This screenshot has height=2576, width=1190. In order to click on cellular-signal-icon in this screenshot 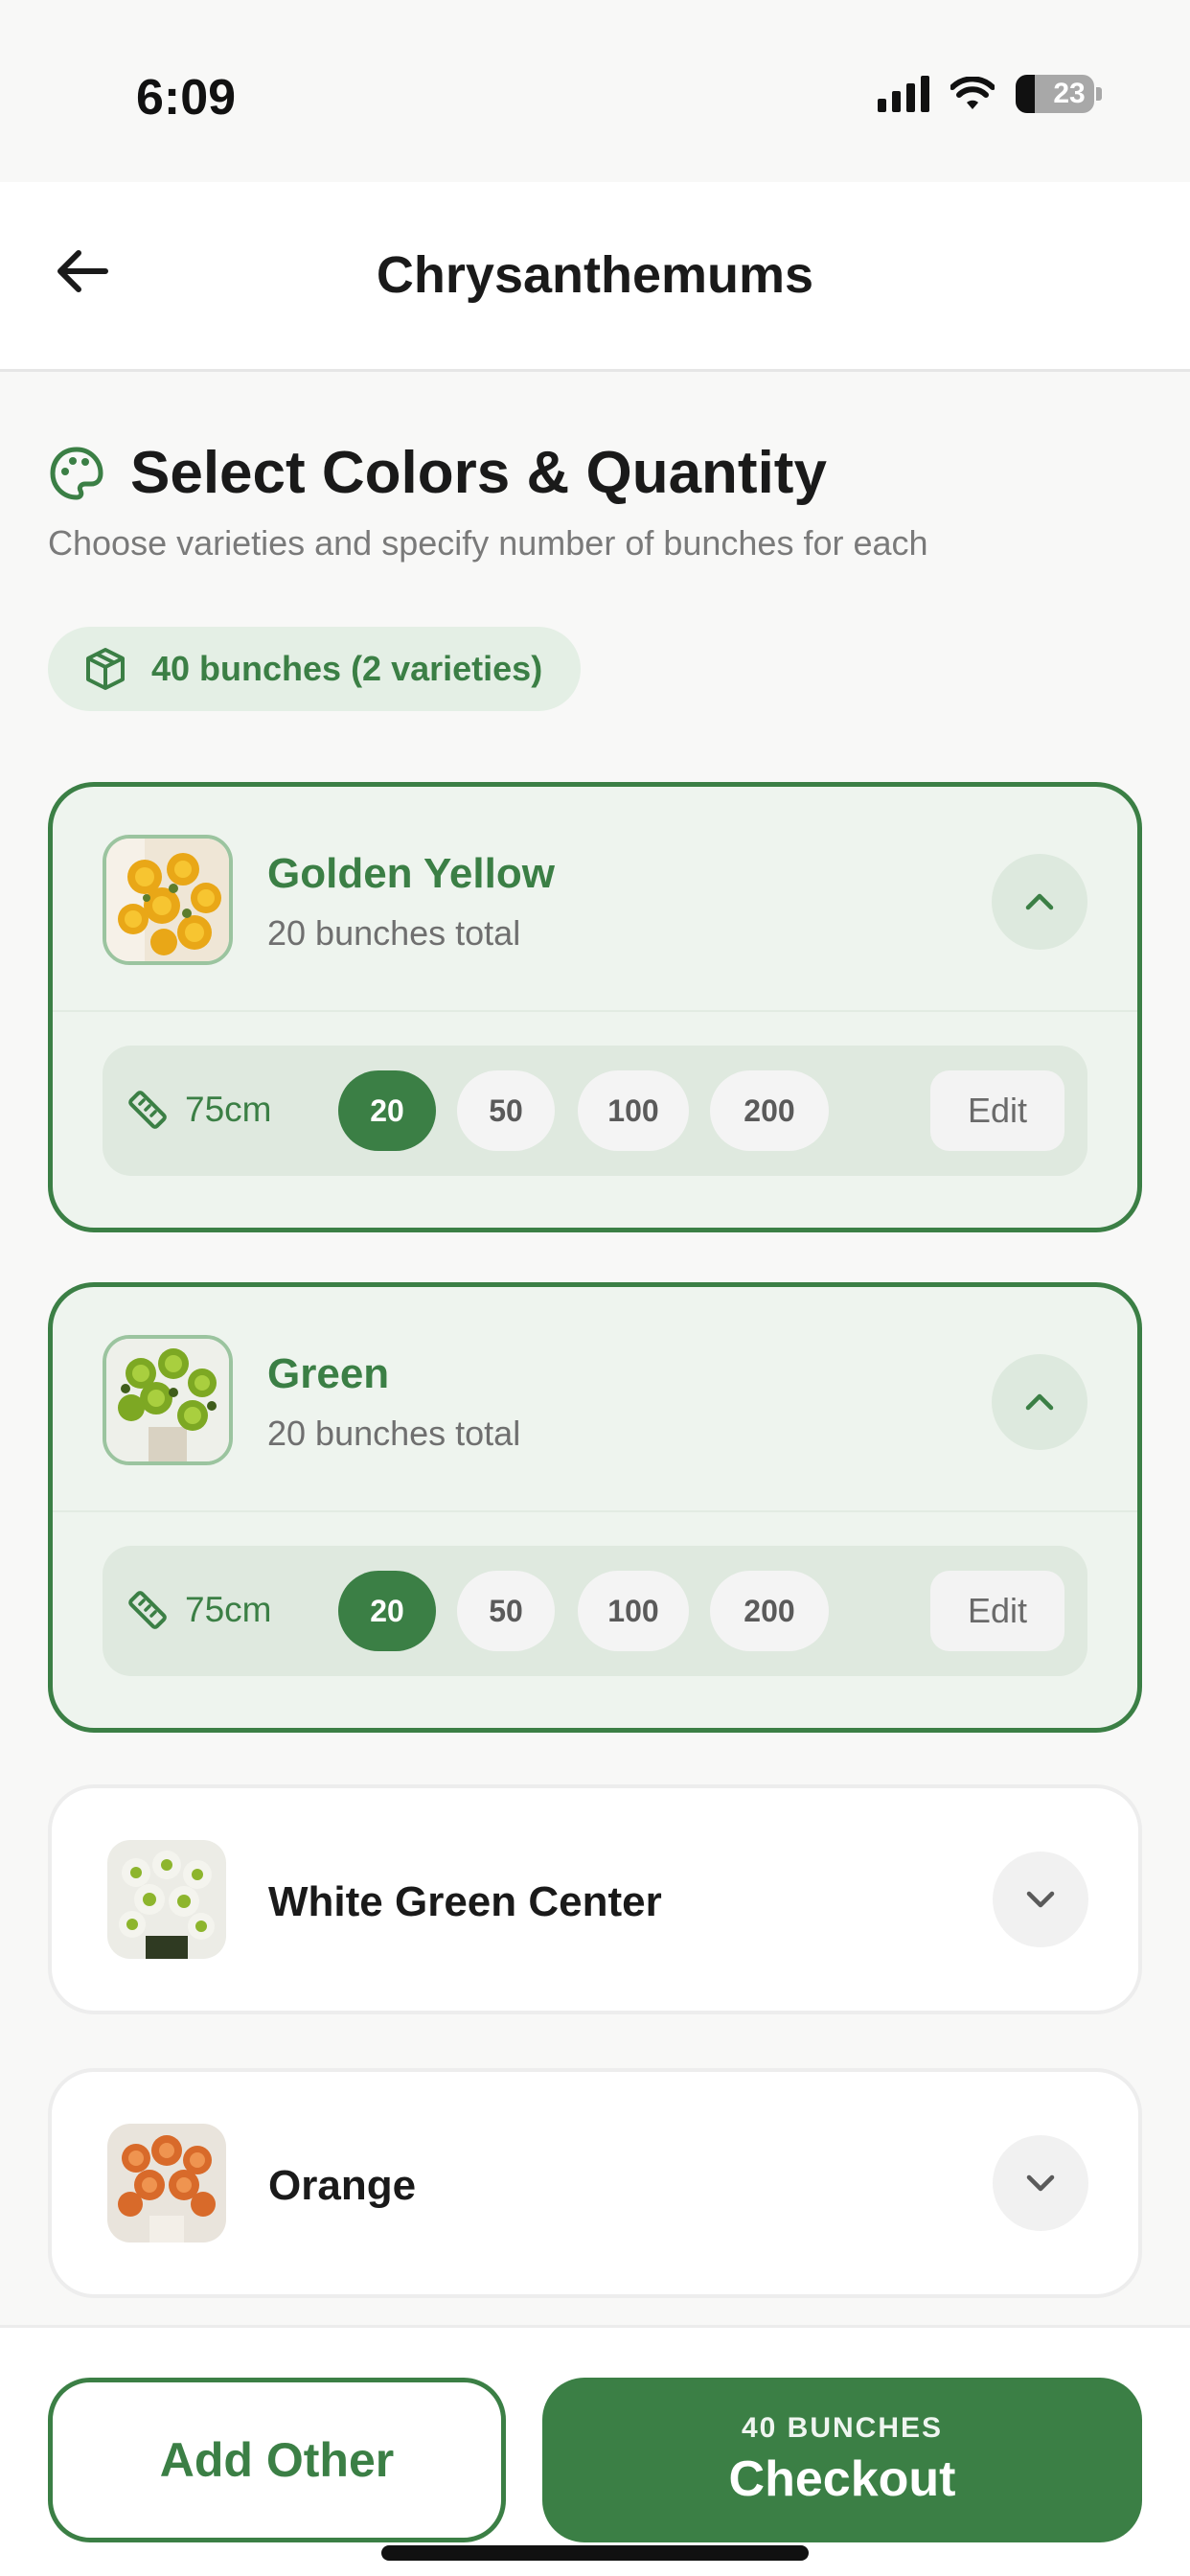, I will do `click(904, 94)`.